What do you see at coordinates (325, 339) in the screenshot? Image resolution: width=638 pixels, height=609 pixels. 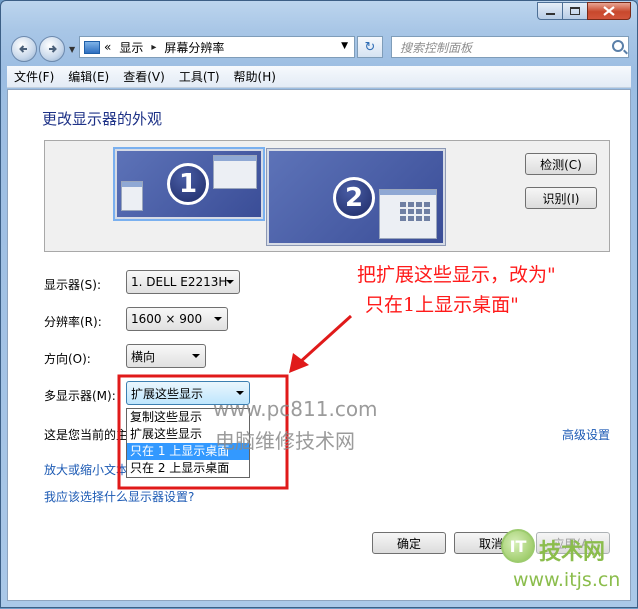 I see `annotation-arrow-line` at bounding box center [325, 339].